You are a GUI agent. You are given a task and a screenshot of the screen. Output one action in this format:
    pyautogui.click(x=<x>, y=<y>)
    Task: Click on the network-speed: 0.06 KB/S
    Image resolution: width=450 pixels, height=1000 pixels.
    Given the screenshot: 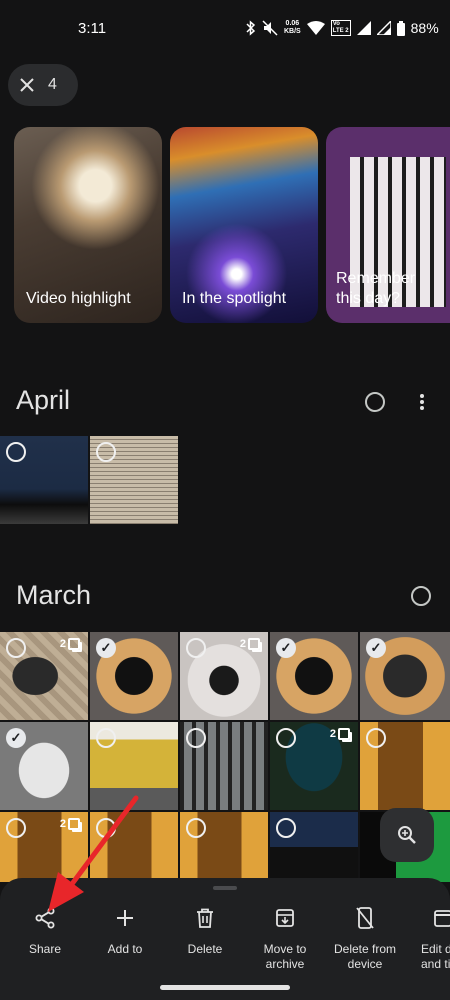 What is the action you would take?
    pyautogui.click(x=292, y=27)
    